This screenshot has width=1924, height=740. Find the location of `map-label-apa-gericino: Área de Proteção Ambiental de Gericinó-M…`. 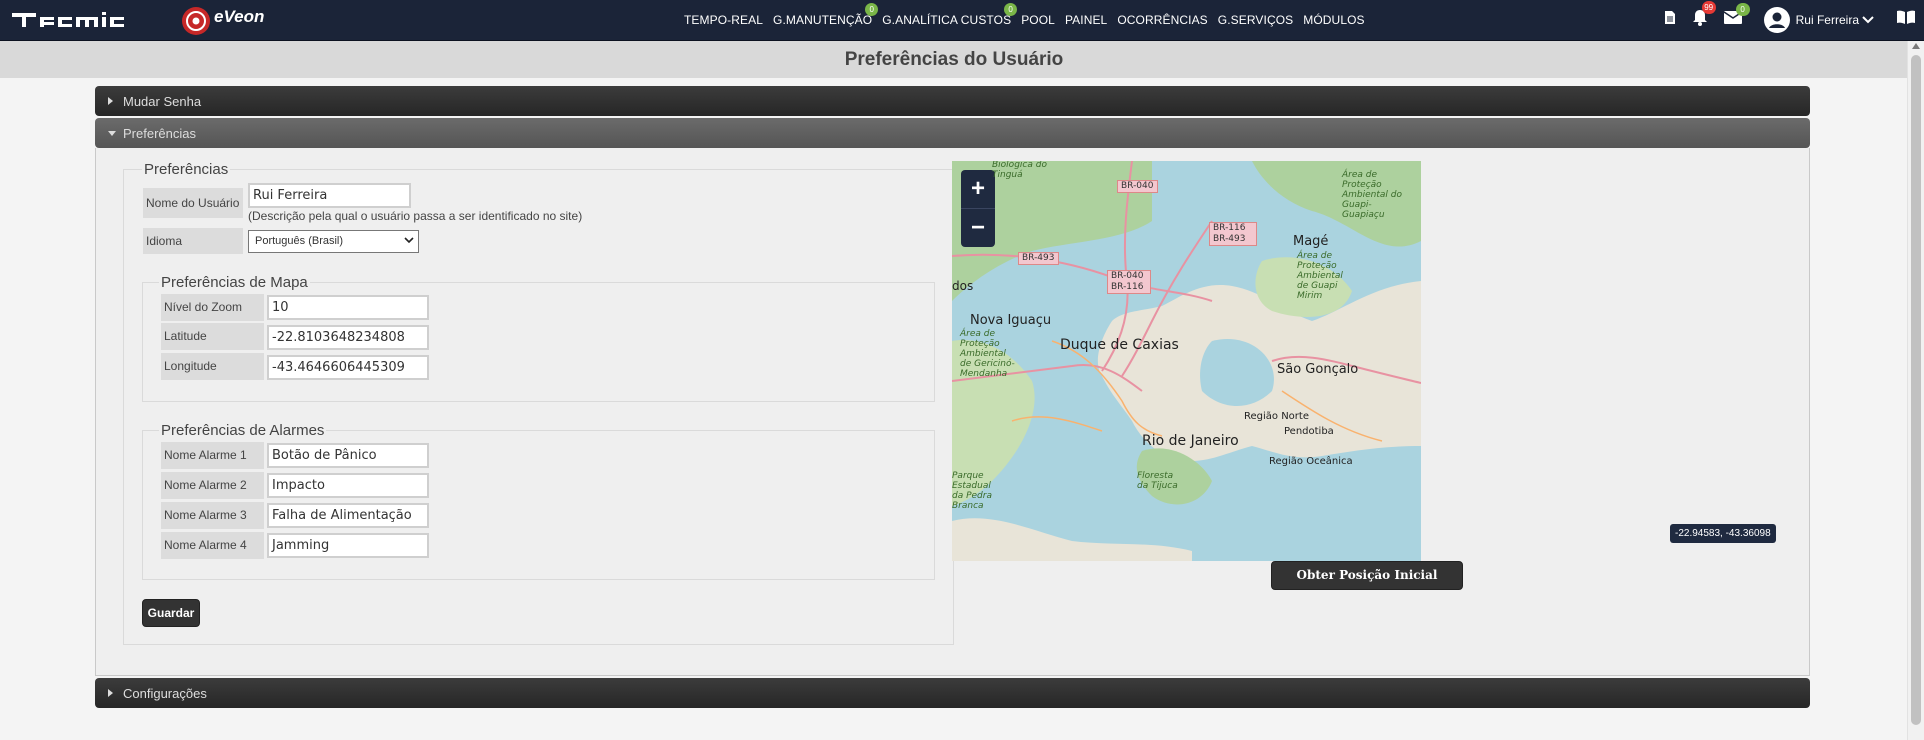

map-label-apa-gericino: Área de Proteção Ambiental de Gericinó-M… is located at coordinates (987, 354).